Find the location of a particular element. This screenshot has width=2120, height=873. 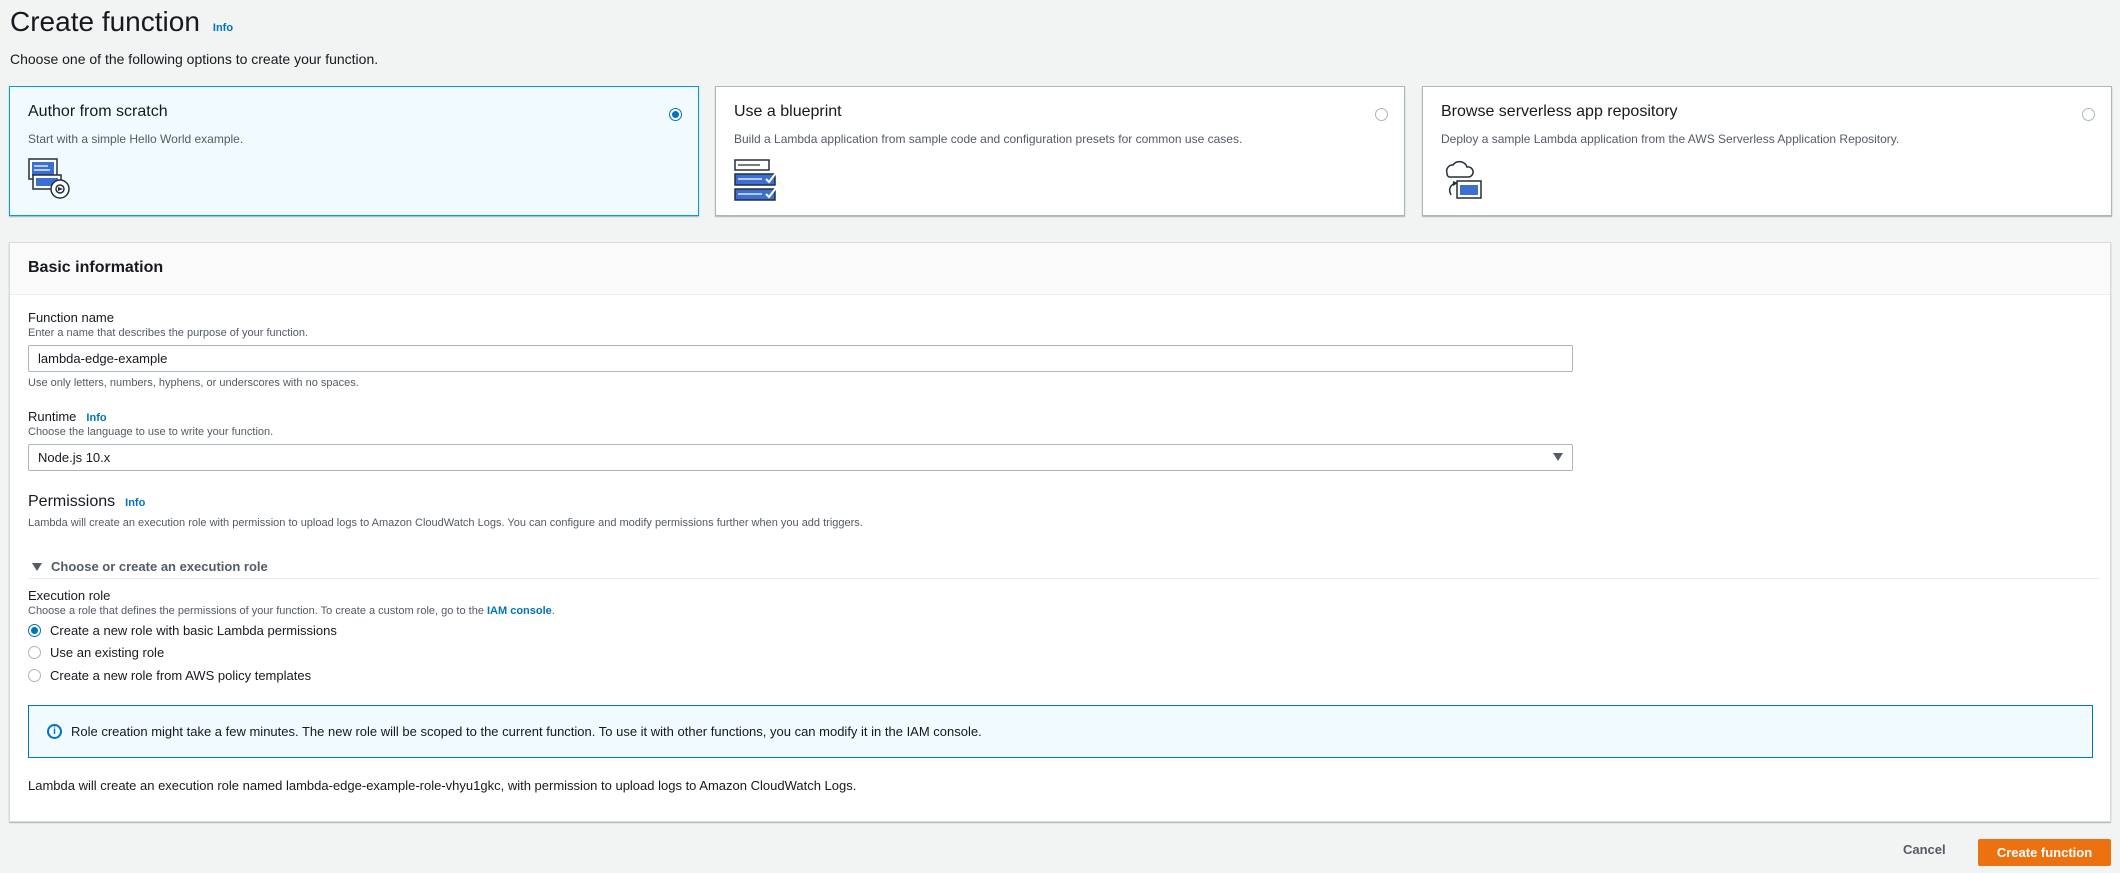

runtime-label: Runtime is located at coordinates (52, 416).